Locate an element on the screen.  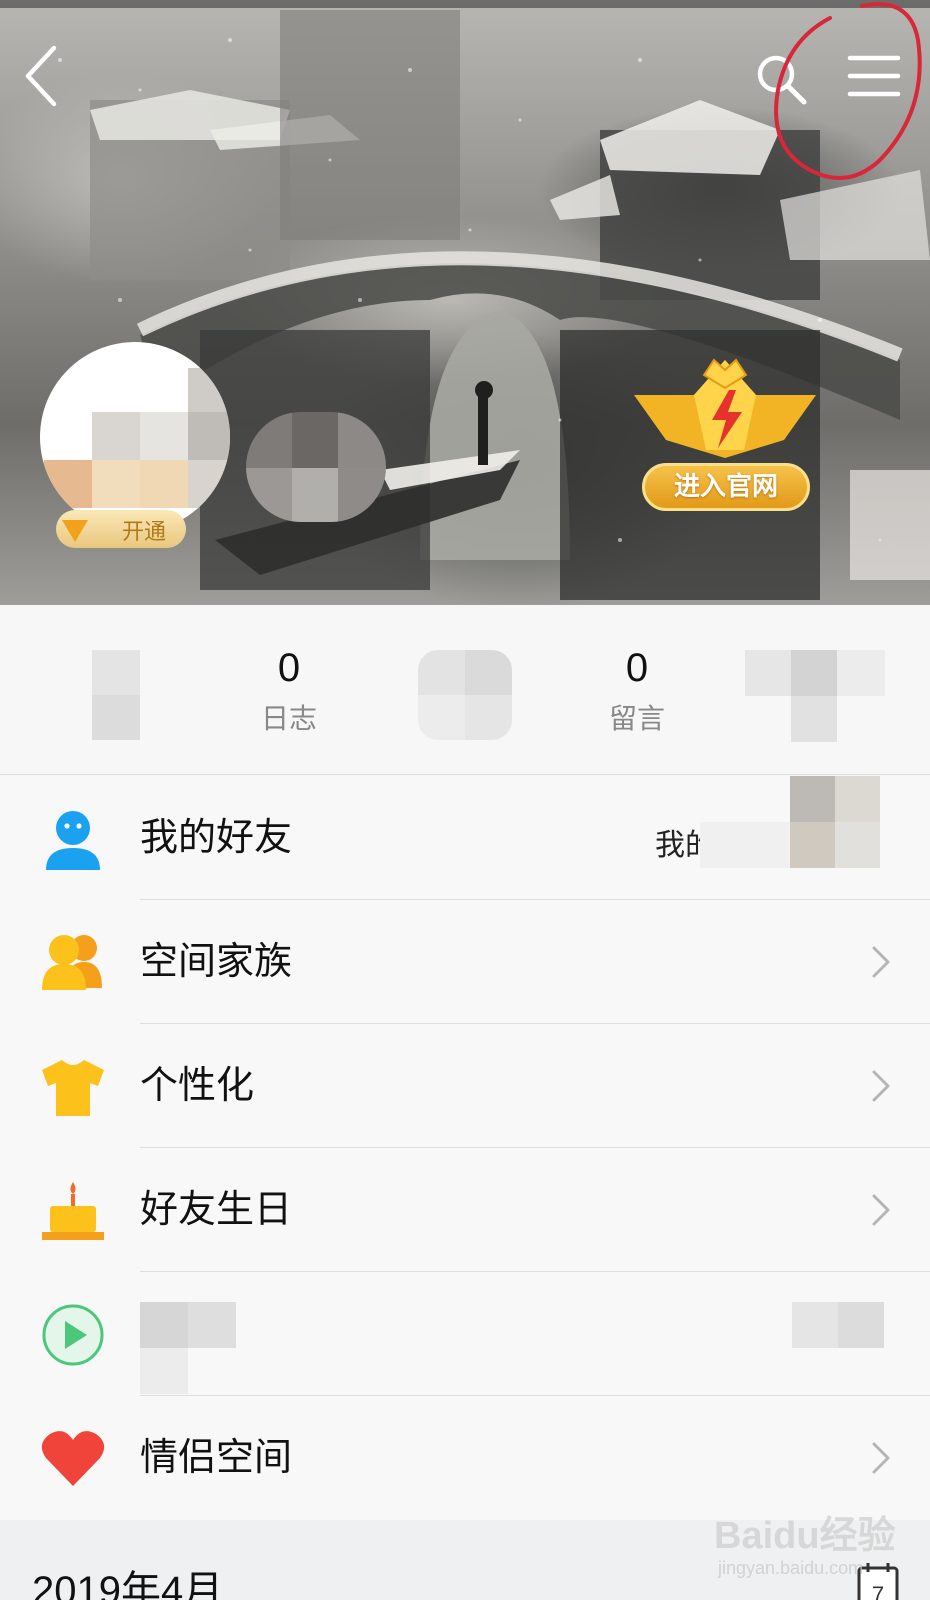
menu-item-label: 空间家族 is located at coordinates (216, 961).